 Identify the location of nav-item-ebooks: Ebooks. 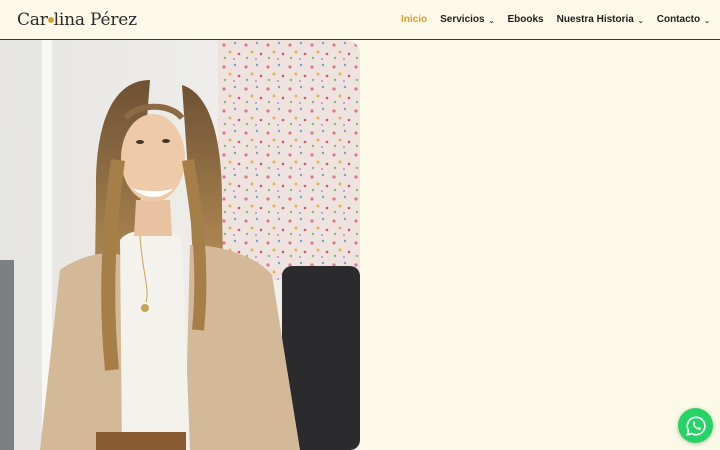
(525, 19).